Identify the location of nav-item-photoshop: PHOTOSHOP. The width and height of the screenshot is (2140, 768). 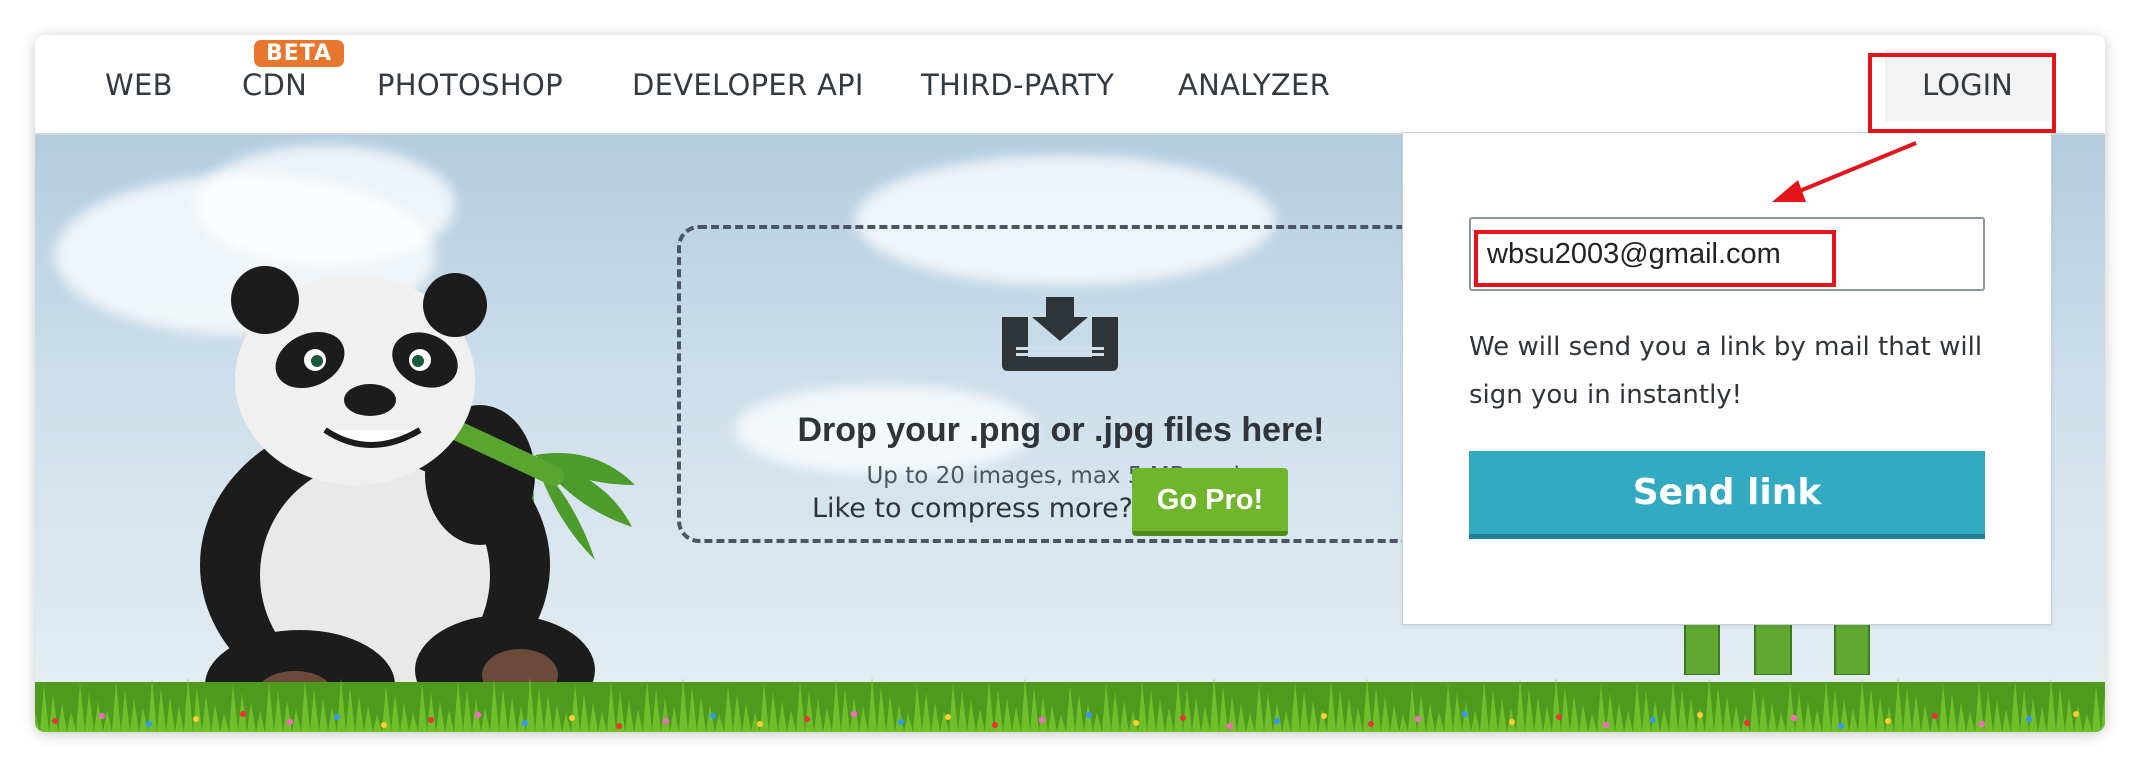
(470, 85).